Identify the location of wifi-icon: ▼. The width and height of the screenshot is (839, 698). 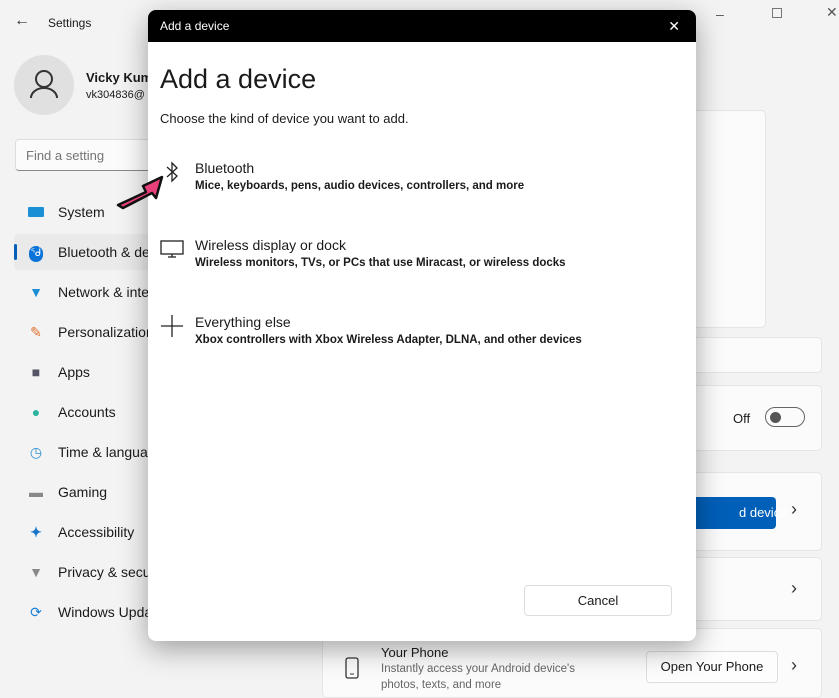
(36, 292).